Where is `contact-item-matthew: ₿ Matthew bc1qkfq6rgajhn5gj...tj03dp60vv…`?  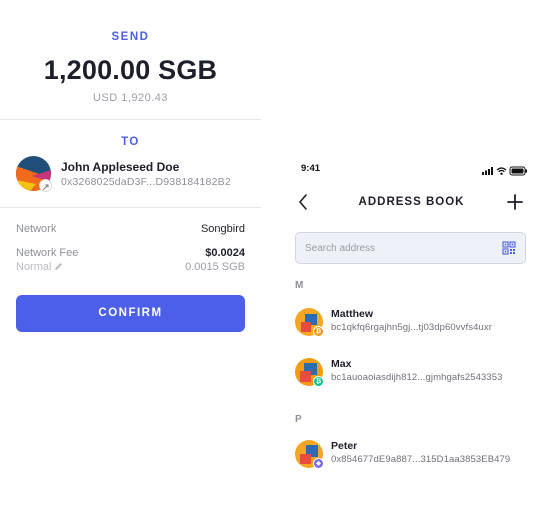
contact-item-matthew: ₿ Matthew bc1qkfq6rgajhn5gj...tj03dp60vv… is located at coordinates (415, 320).